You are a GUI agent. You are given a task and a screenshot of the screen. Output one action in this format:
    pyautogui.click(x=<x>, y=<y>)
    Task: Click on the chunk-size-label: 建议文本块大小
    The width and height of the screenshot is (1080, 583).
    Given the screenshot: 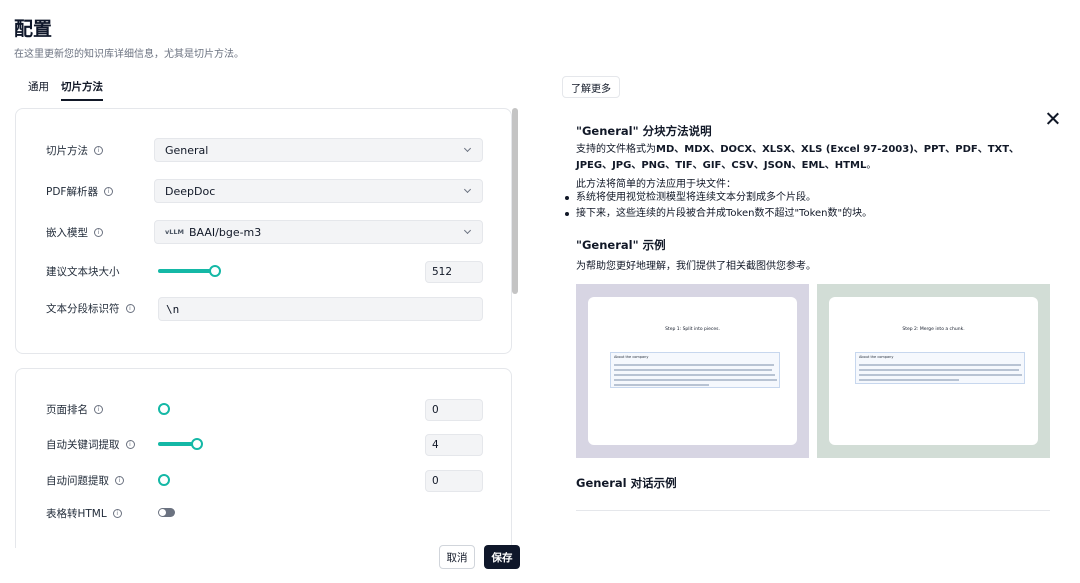 What is the action you would take?
    pyautogui.click(x=83, y=271)
    